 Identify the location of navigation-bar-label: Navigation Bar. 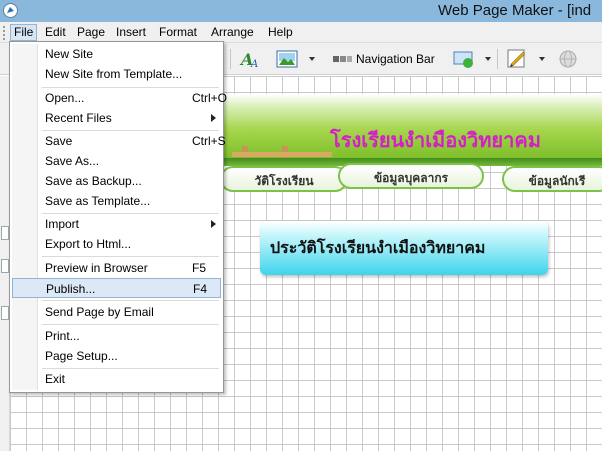
(395, 59).